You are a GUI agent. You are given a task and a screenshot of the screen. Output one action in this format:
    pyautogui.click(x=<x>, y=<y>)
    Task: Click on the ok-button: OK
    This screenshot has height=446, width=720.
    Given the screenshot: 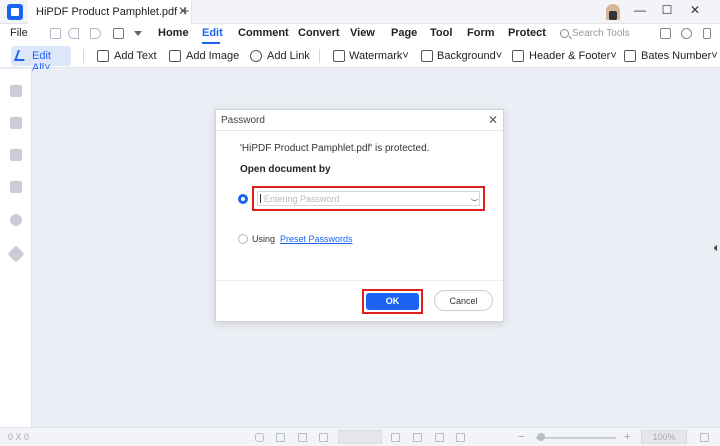 What is the action you would take?
    pyautogui.click(x=392, y=301)
    